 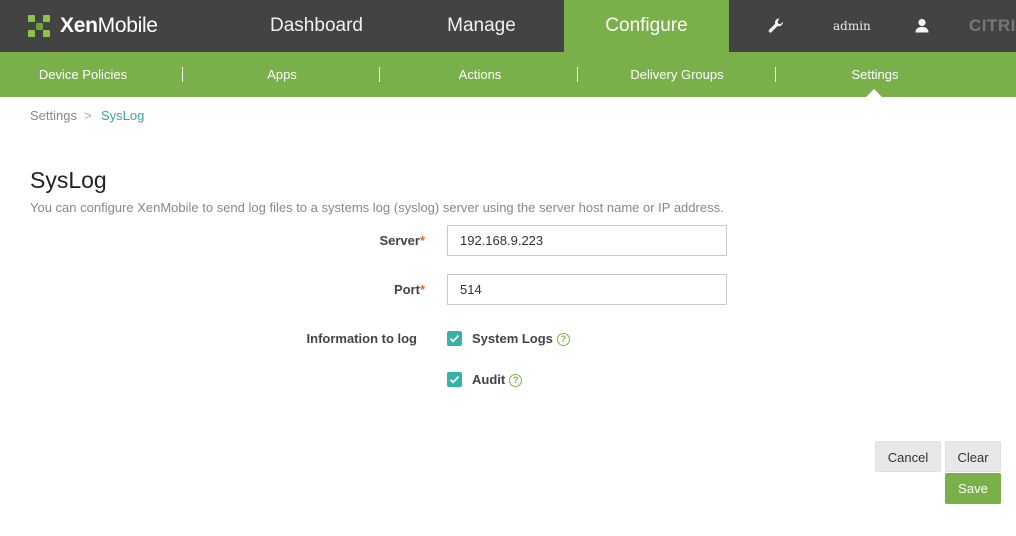 What do you see at coordinates (497, 380) in the screenshot?
I see `audit-label: Audit?` at bounding box center [497, 380].